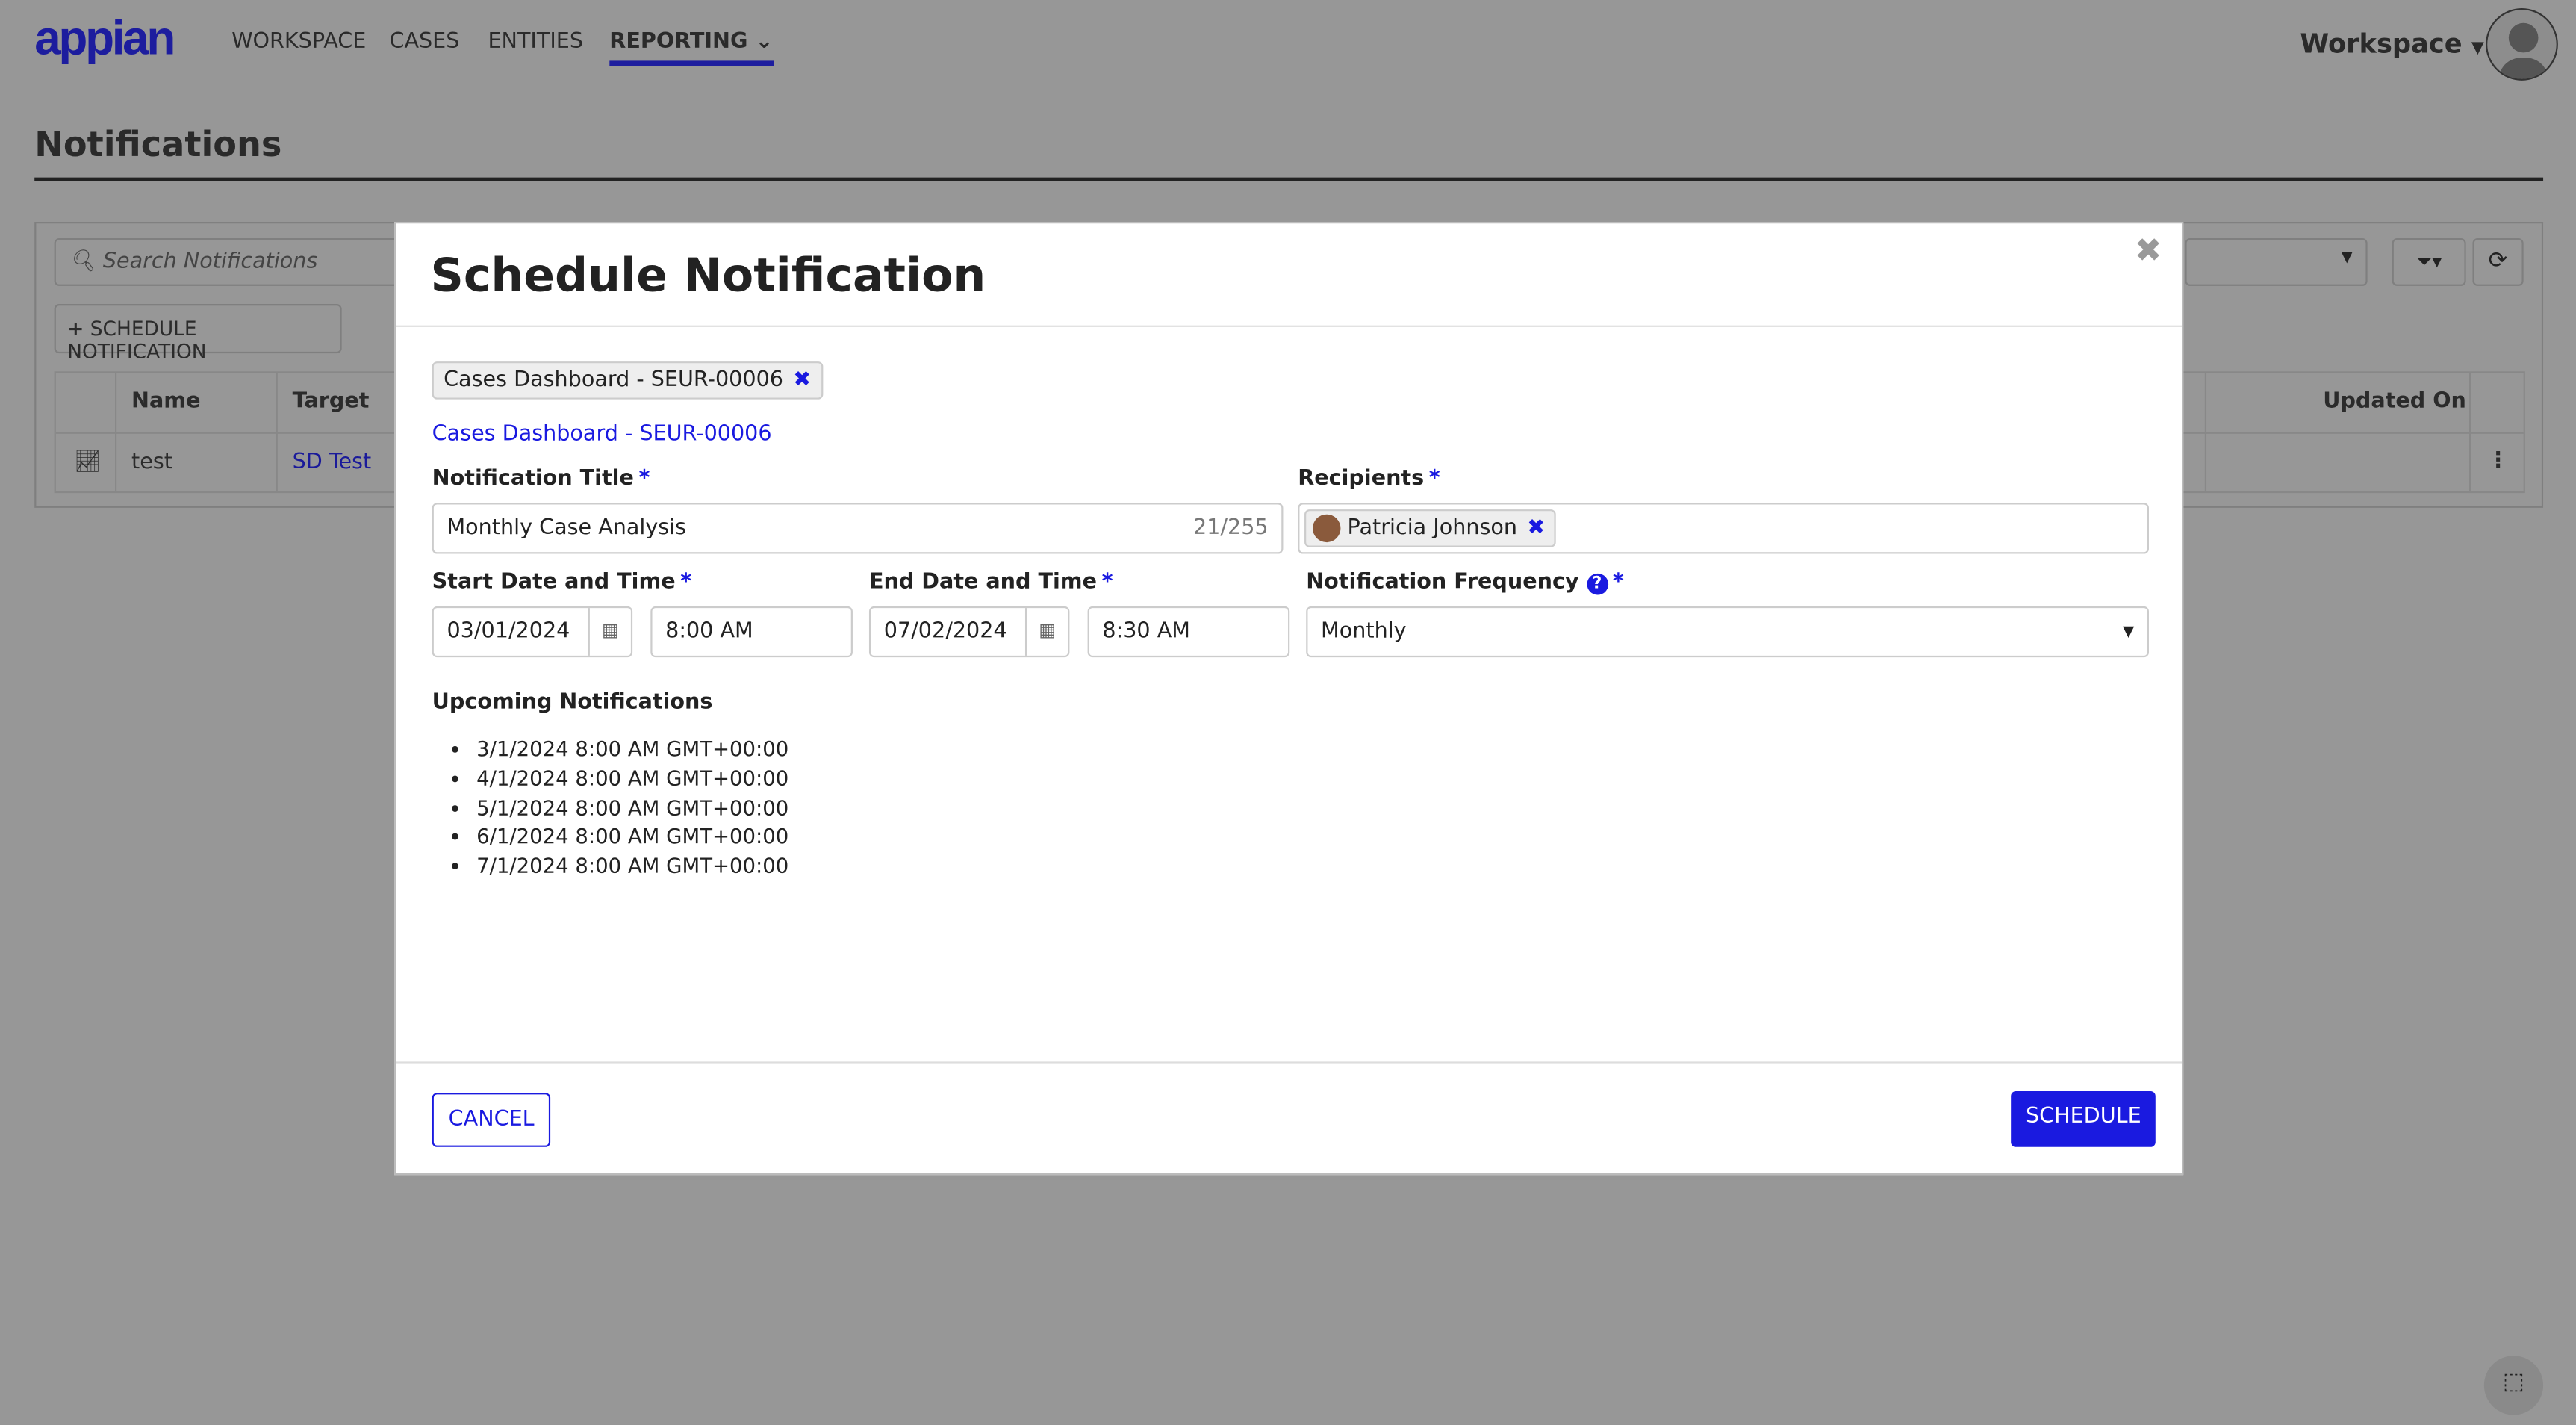 This screenshot has width=2576, height=1425. I want to click on end-label: End Date and Time, so click(983, 582).